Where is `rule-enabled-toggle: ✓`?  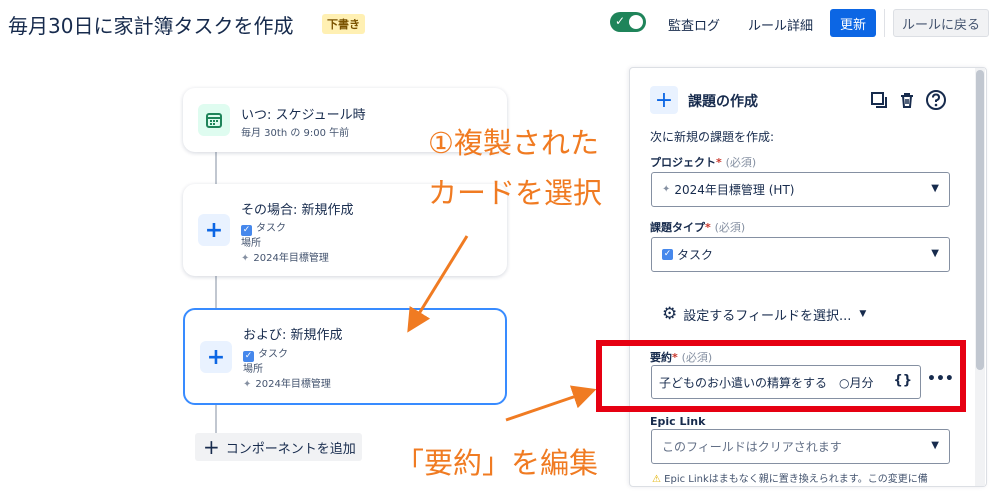 rule-enabled-toggle: ✓ is located at coordinates (628, 22).